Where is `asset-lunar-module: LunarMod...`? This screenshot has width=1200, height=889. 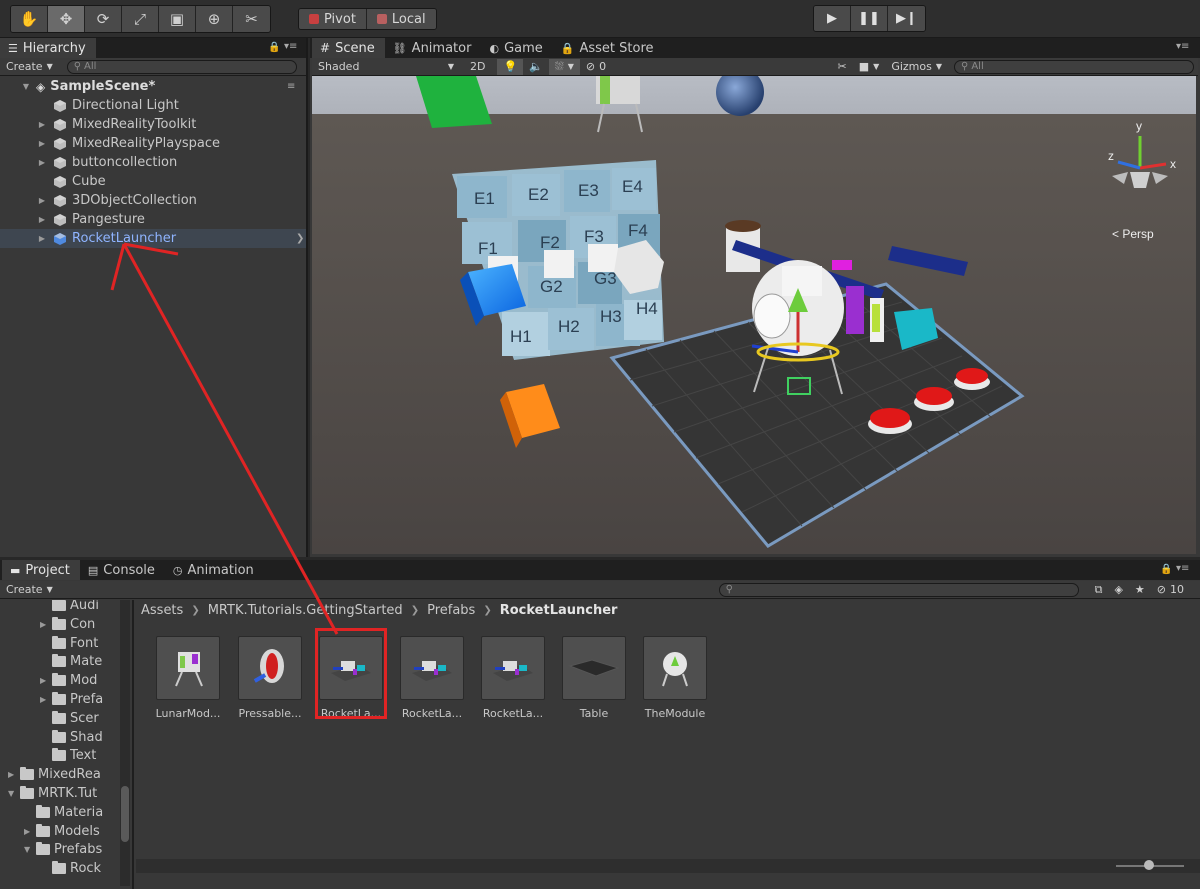
asset-lunar-module: LunarMod... is located at coordinates (196, 681).